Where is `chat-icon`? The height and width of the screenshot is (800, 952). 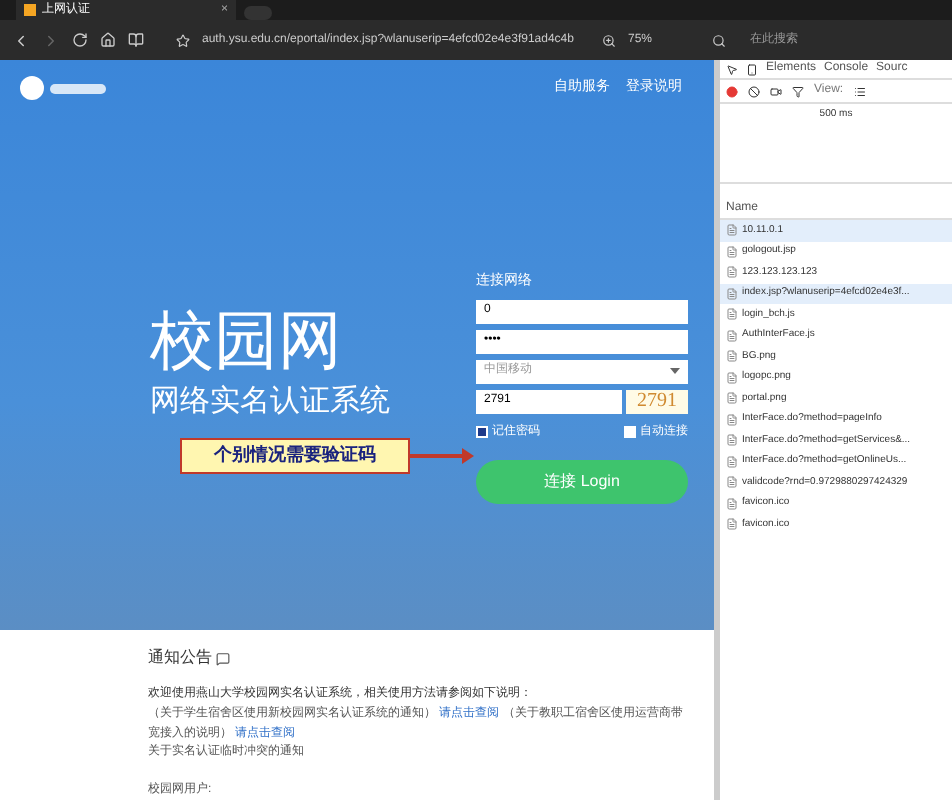 chat-icon is located at coordinates (223, 658).